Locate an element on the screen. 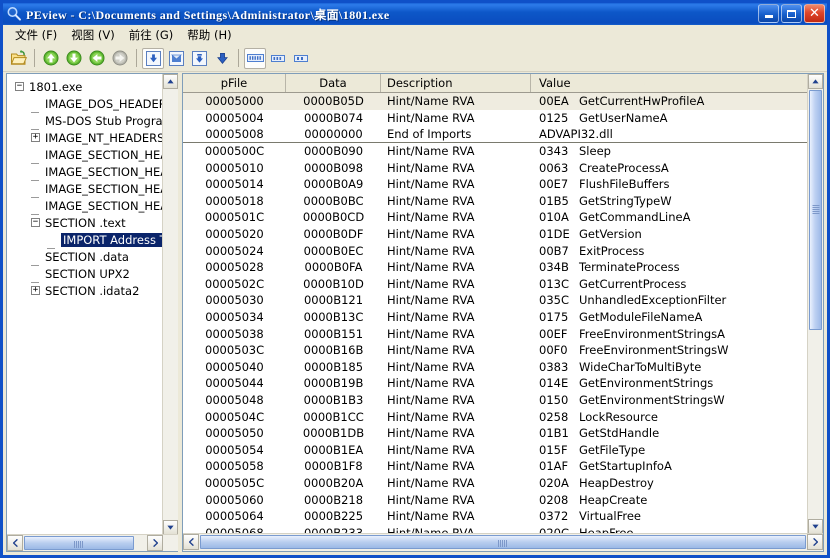  list-vertical-scrollbar is located at coordinates (815, 304).